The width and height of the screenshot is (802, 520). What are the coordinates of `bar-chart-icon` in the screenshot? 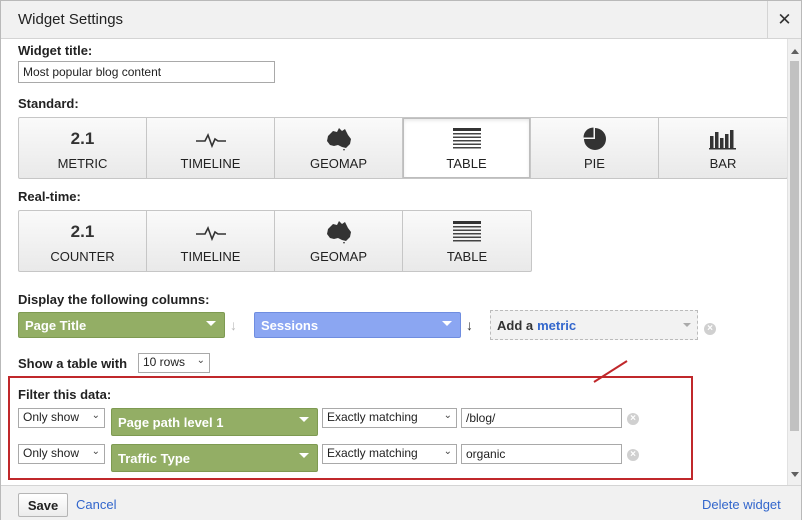 It's located at (722, 140).